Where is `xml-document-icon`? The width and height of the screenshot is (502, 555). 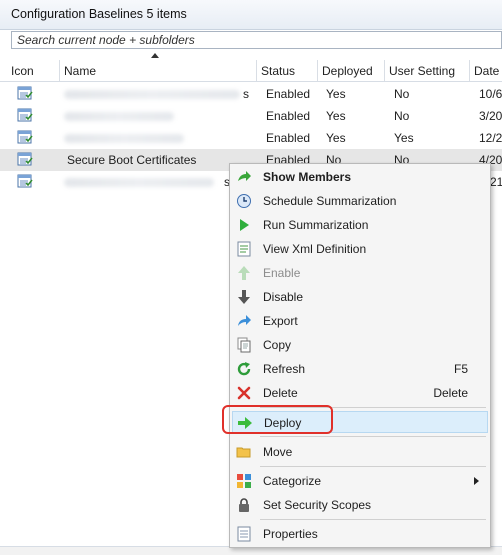
xml-document-icon is located at coordinates (244, 249).